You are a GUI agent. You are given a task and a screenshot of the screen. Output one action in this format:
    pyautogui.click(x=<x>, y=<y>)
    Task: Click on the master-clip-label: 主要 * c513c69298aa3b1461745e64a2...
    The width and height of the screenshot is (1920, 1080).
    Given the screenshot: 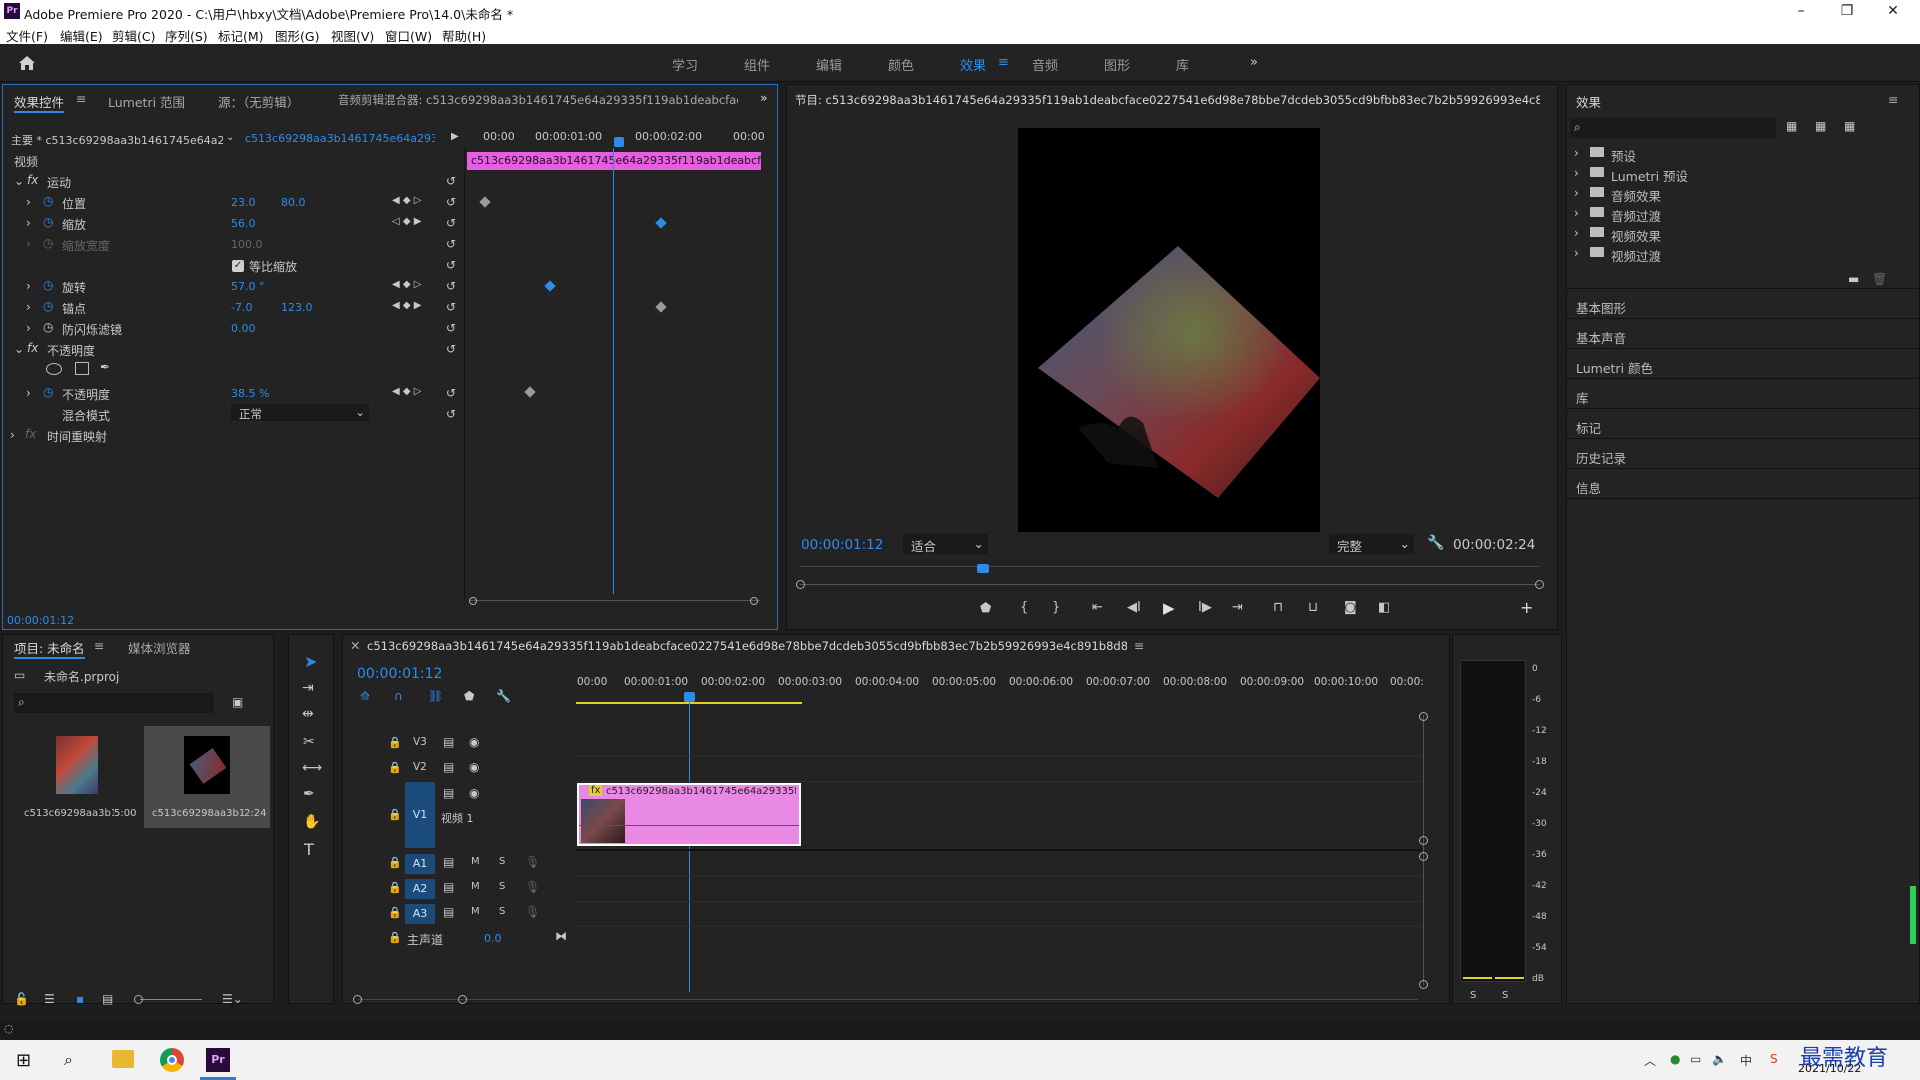 What is the action you would take?
    pyautogui.click(x=117, y=140)
    